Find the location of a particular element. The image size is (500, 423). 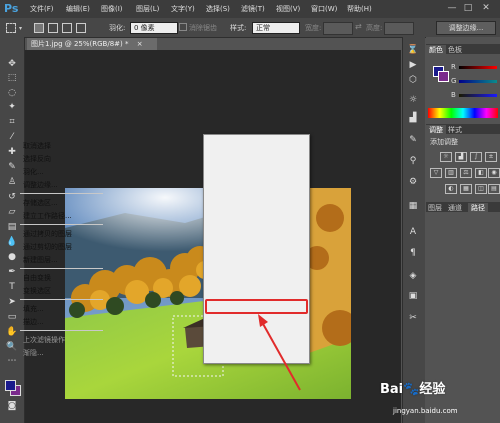

slider-b is located at coordinates (478, 95).